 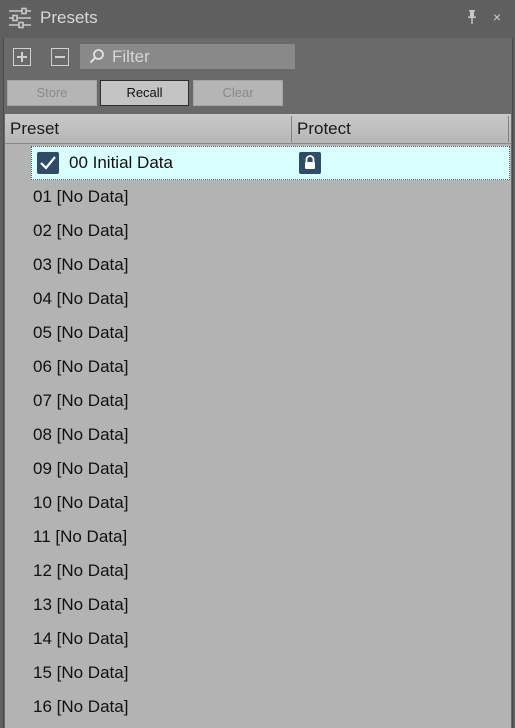 I want to click on panel-title: Presets, so click(x=69, y=17).